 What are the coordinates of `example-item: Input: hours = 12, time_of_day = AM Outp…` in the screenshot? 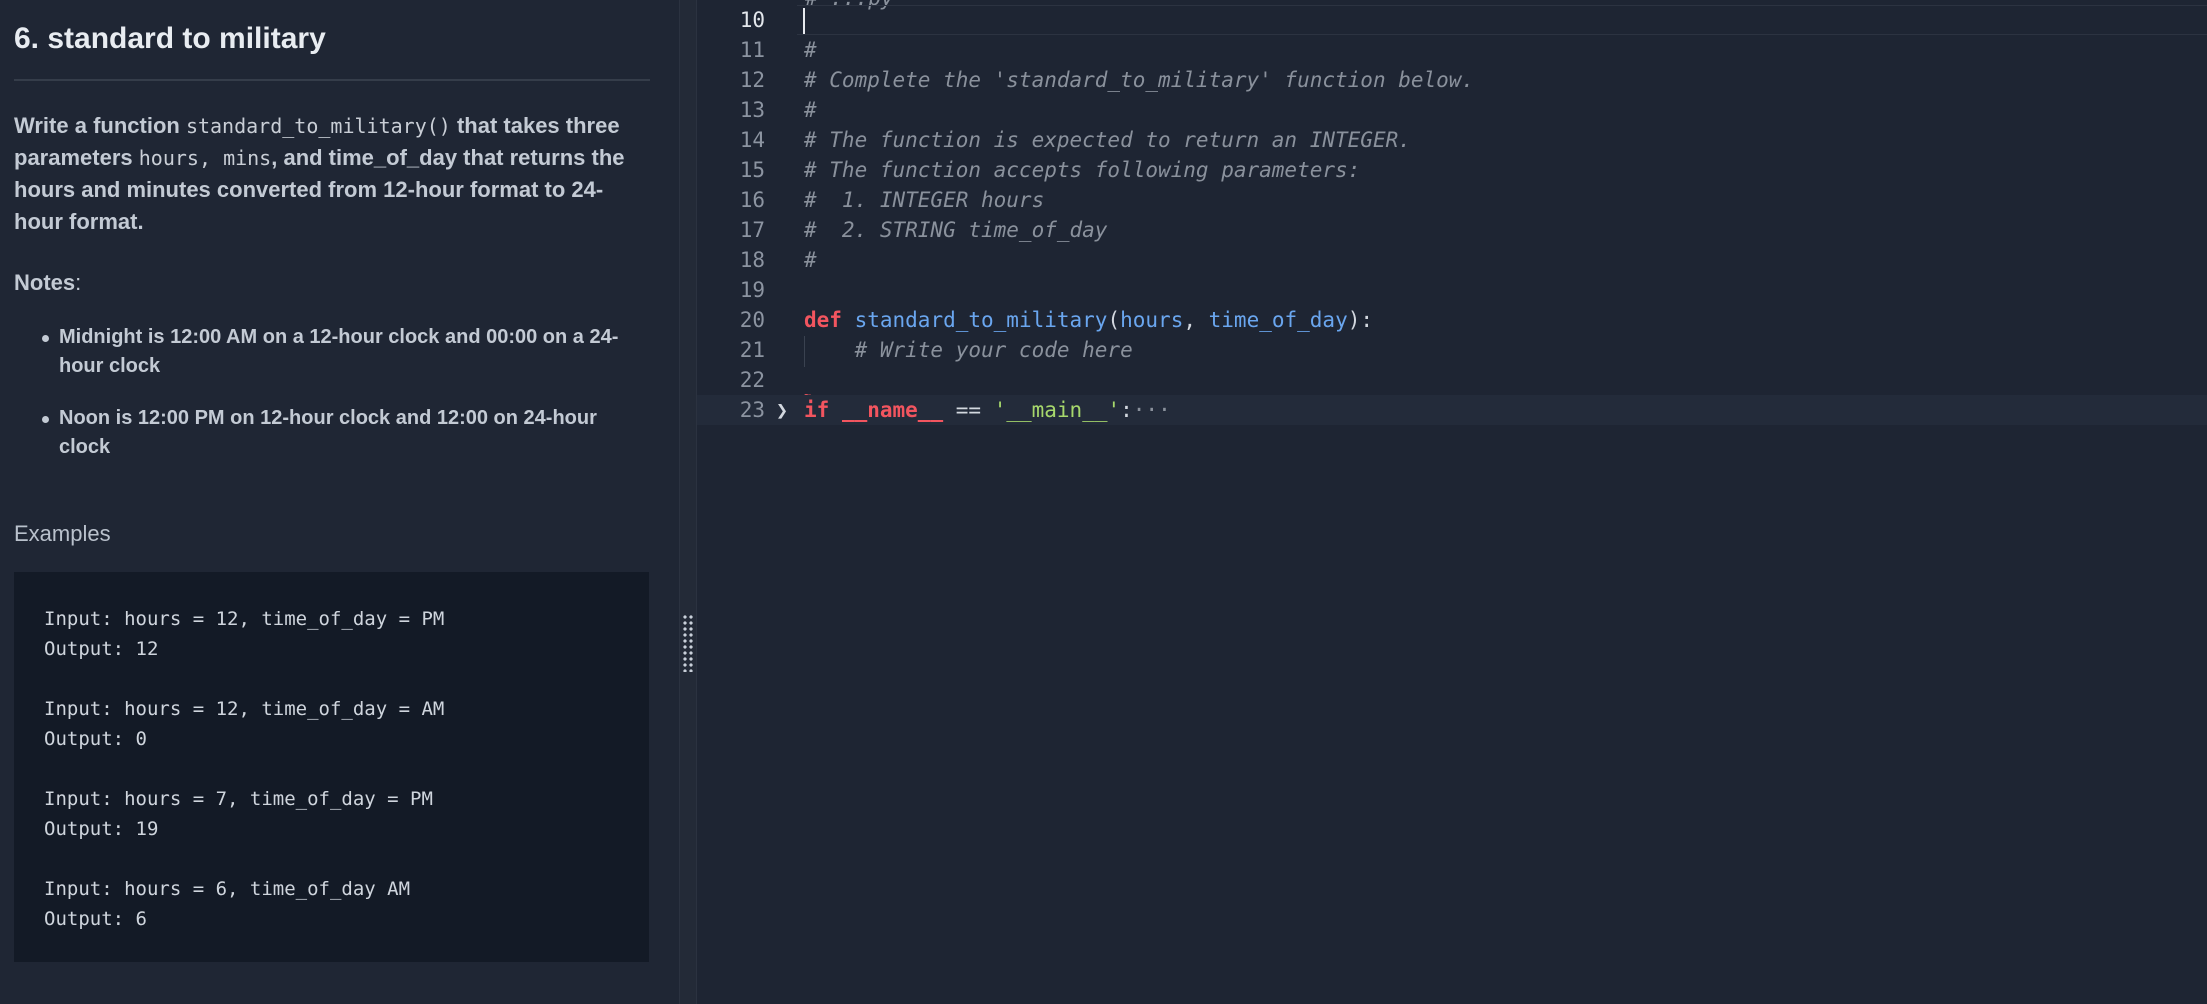 It's located at (346, 724).